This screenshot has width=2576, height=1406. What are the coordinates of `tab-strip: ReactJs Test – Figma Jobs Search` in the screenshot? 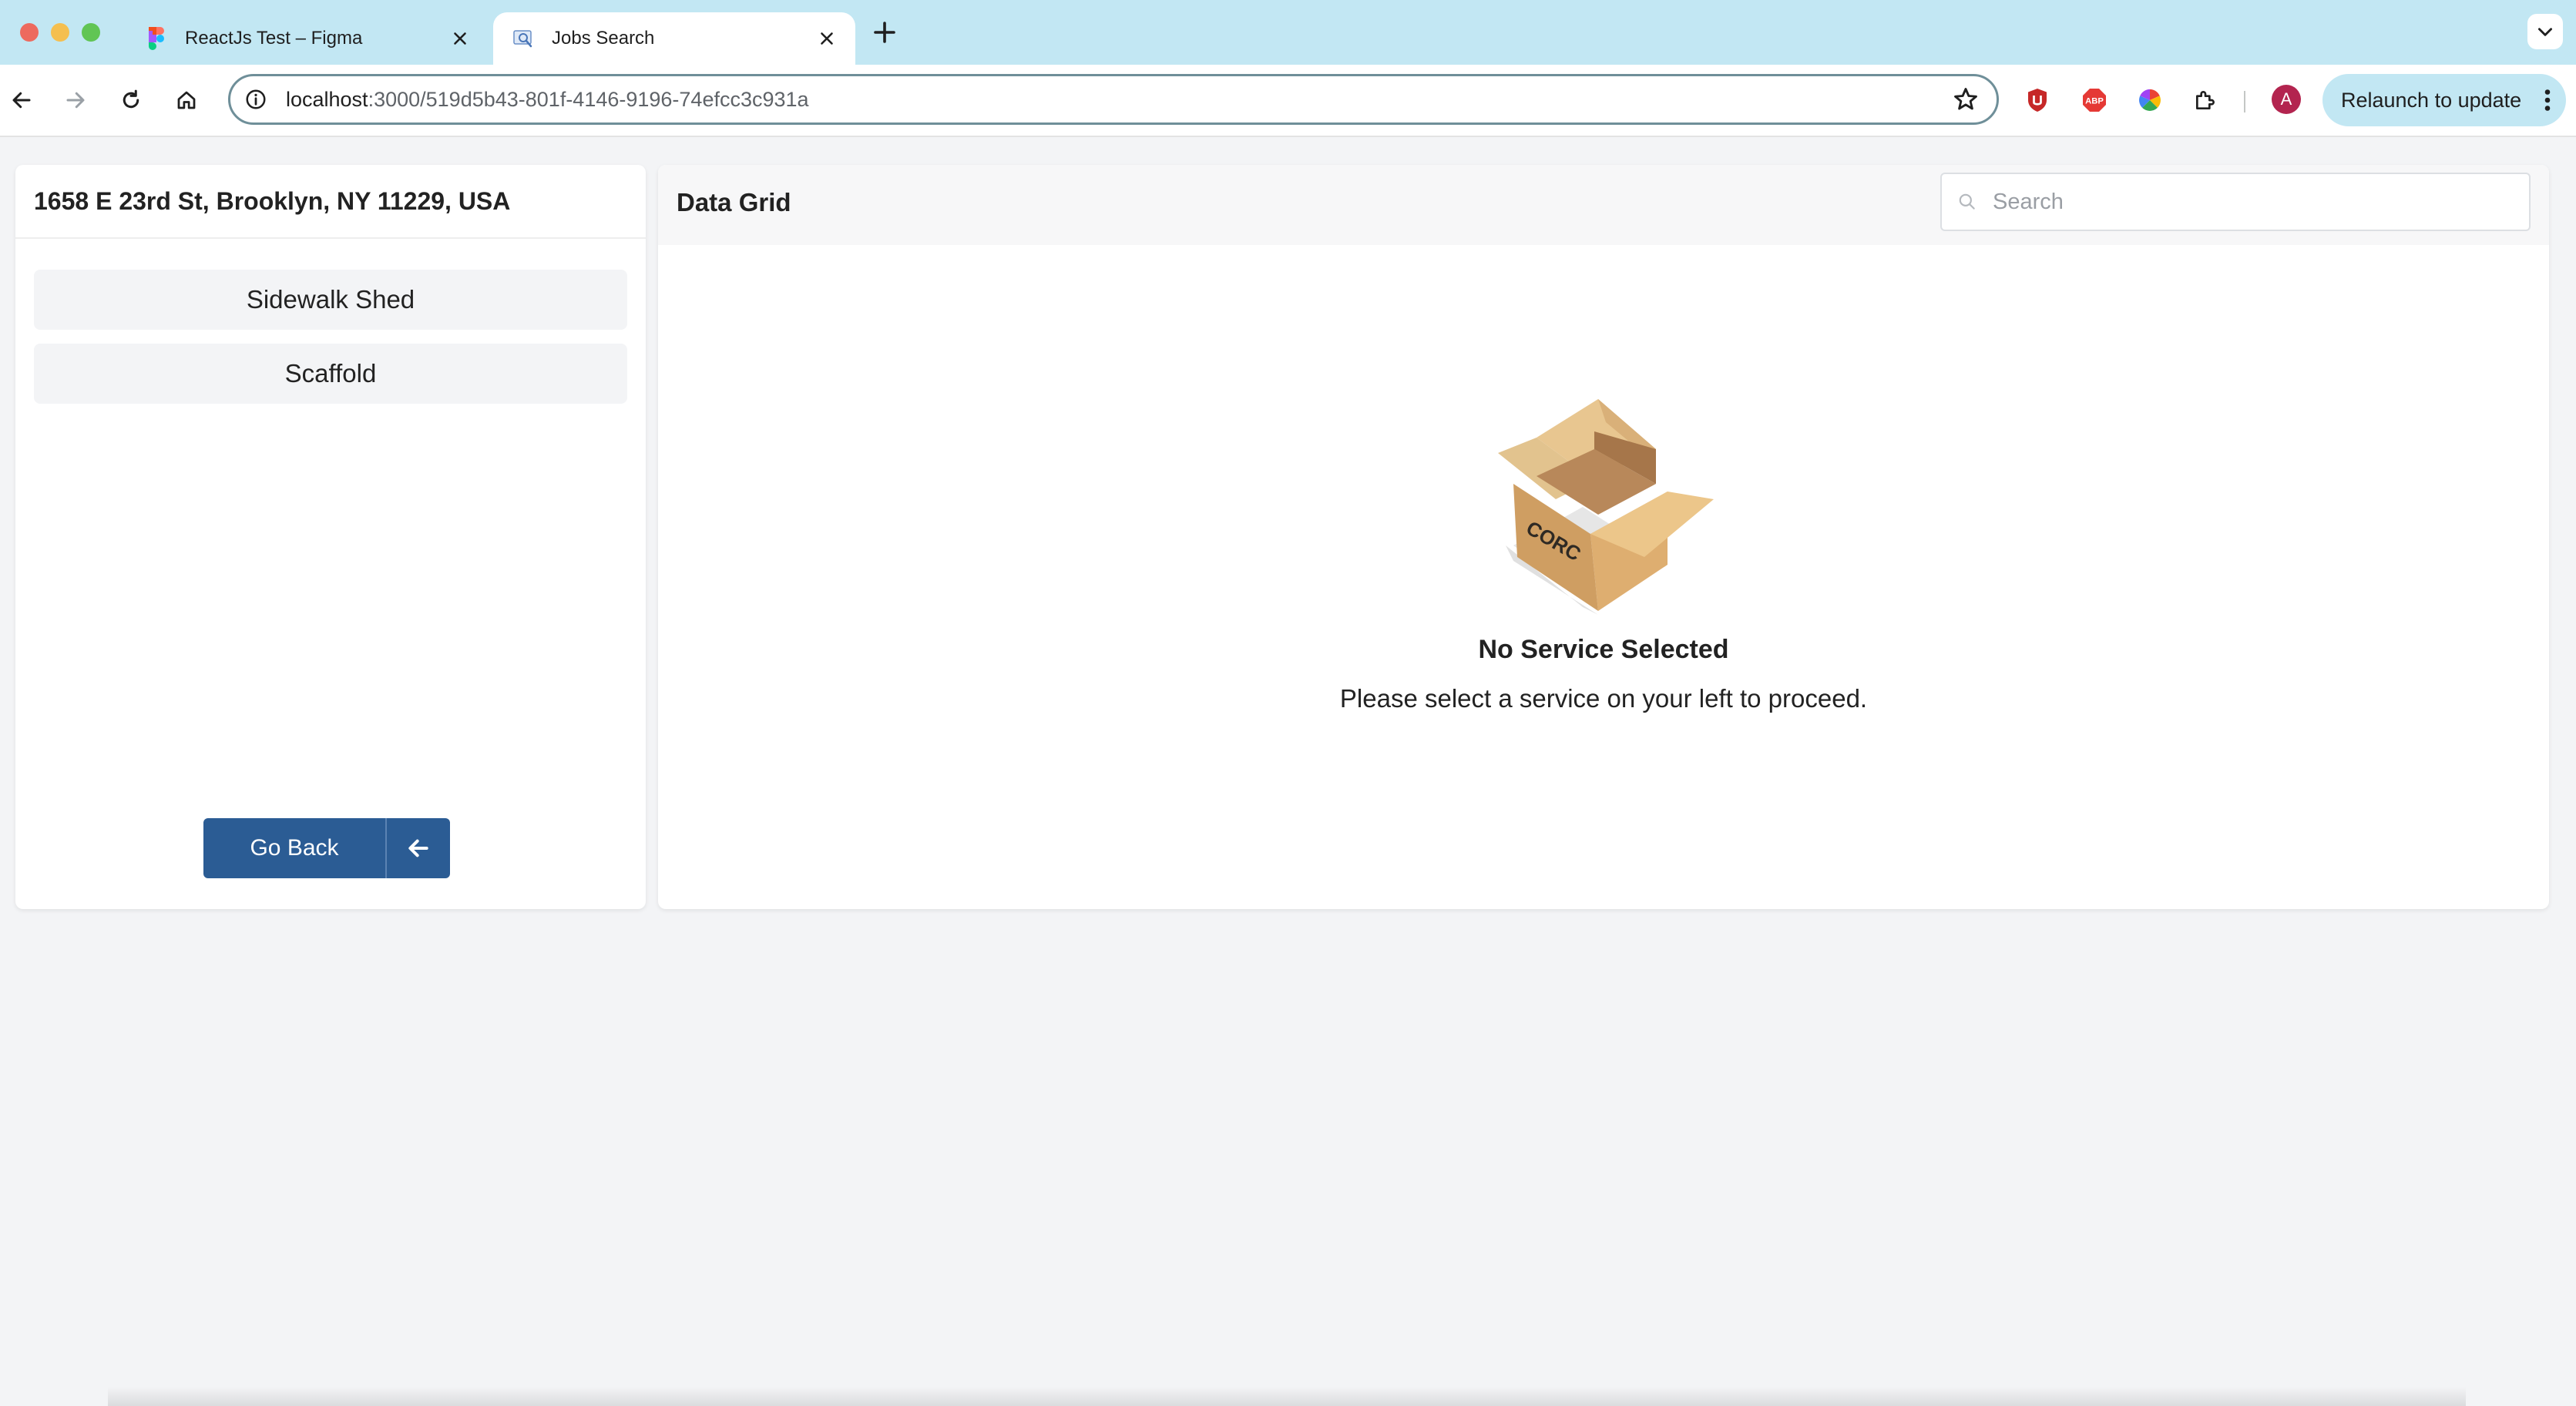 It's located at (1288, 32).